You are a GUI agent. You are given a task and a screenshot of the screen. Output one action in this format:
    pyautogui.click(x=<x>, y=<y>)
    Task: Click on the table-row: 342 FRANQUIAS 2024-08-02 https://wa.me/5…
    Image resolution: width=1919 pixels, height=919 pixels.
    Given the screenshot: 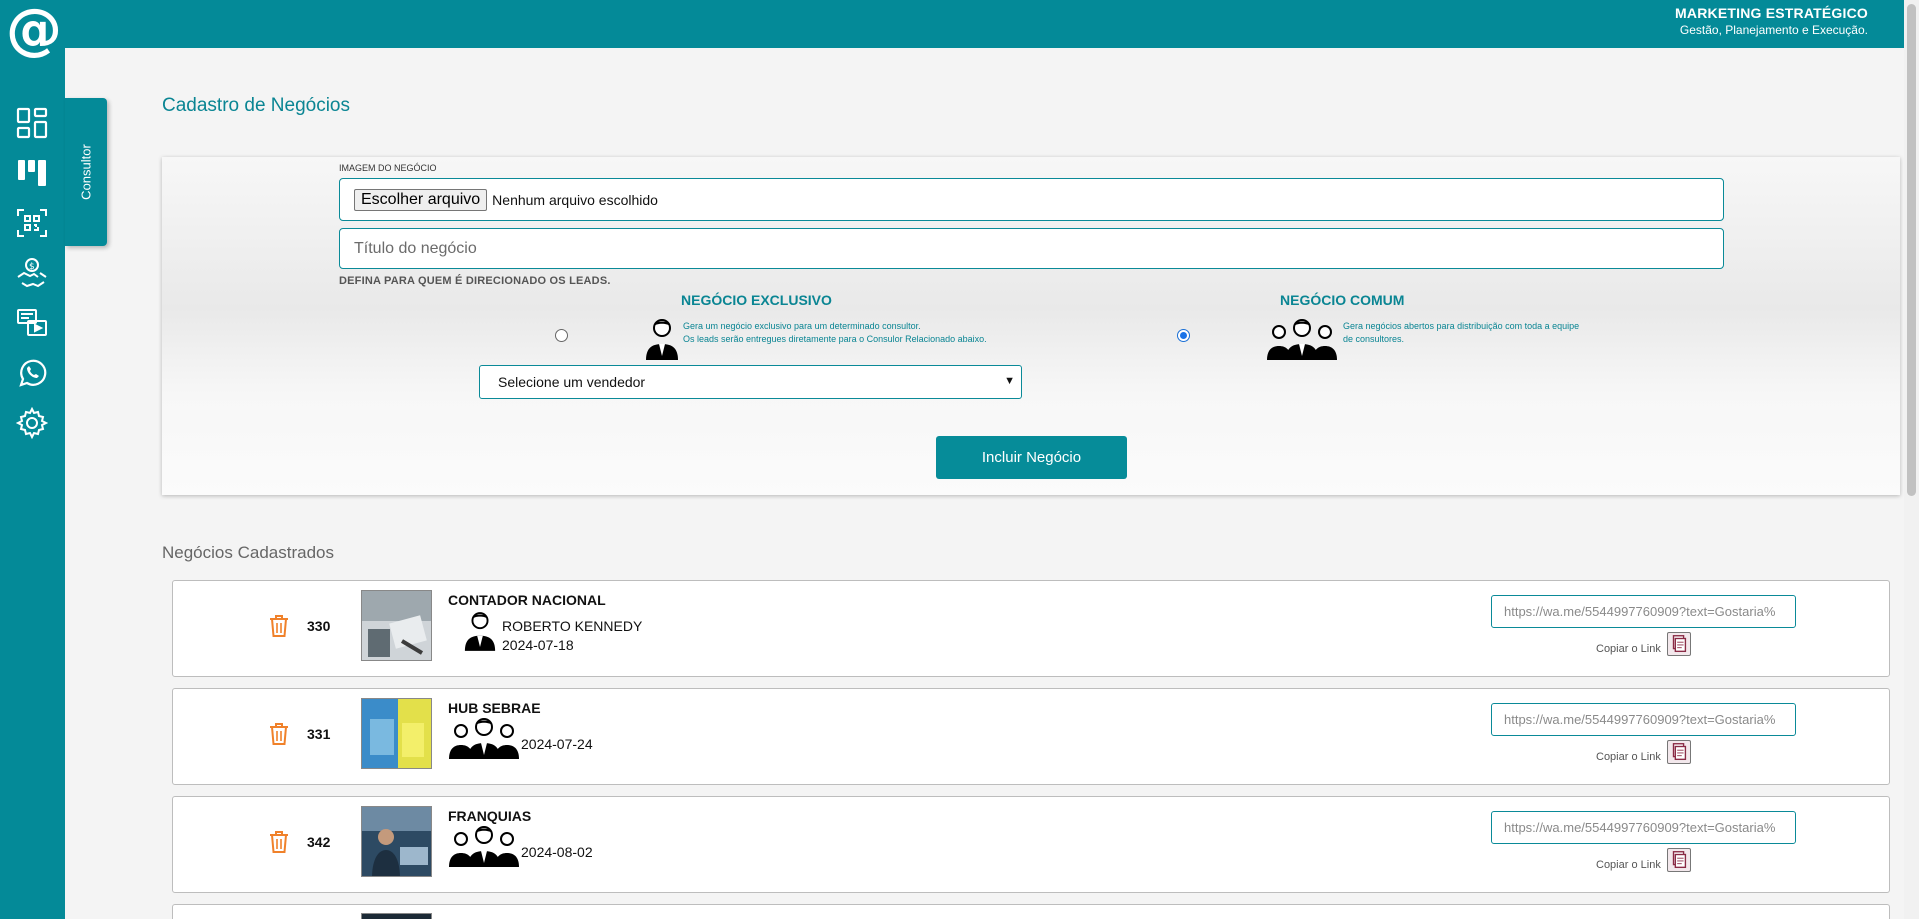 What is the action you would take?
    pyautogui.click(x=1031, y=844)
    